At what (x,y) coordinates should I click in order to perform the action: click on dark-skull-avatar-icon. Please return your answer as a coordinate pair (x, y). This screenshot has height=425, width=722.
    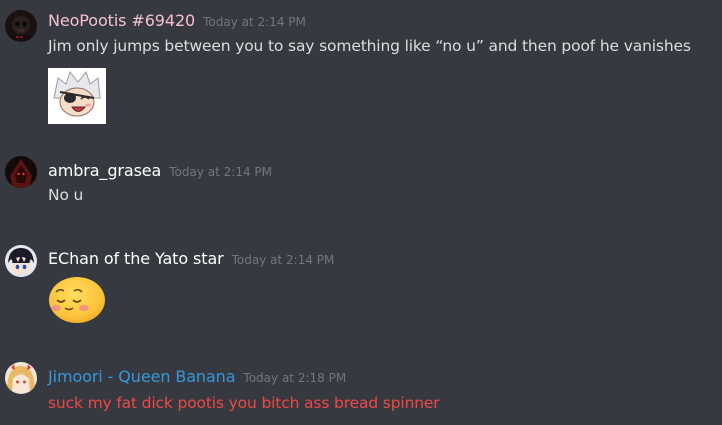
    Looking at the image, I should click on (21, 26).